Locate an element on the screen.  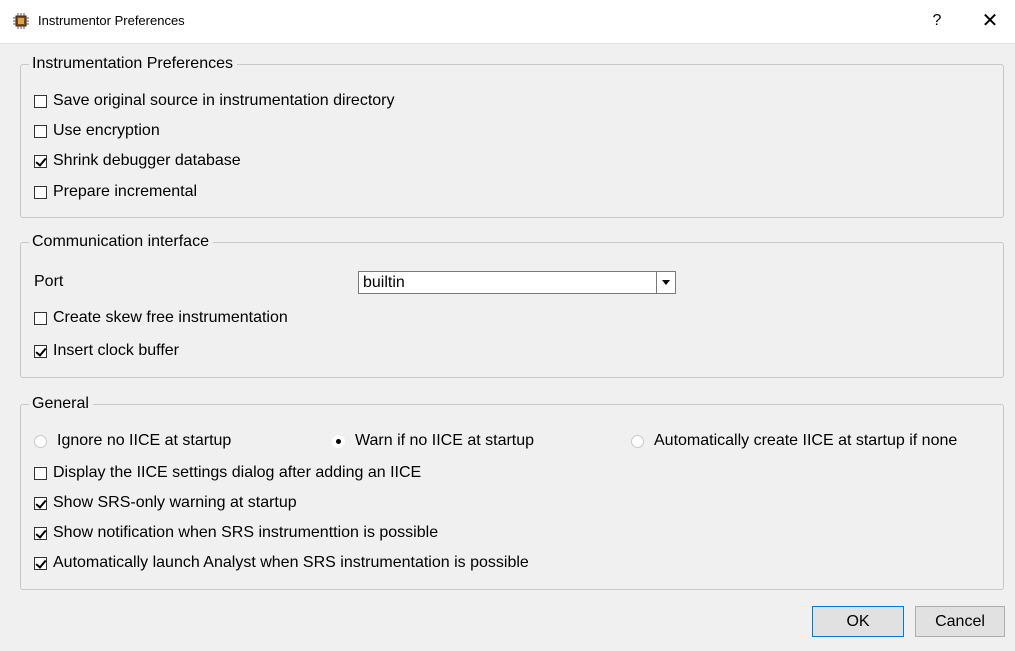
radio-label: Warn if no IICE at startup is located at coordinates (445, 440).